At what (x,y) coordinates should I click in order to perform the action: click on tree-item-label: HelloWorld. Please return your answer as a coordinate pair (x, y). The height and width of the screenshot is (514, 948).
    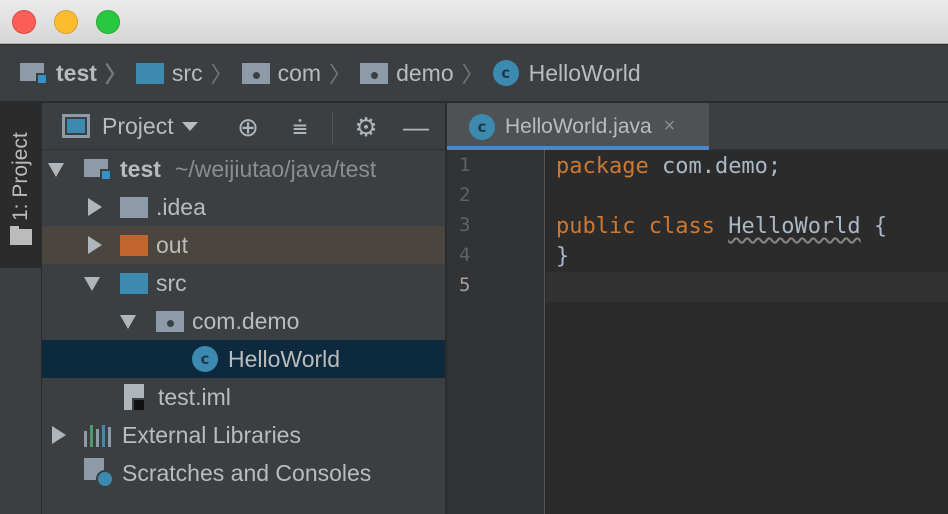
    Looking at the image, I should click on (284, 358).